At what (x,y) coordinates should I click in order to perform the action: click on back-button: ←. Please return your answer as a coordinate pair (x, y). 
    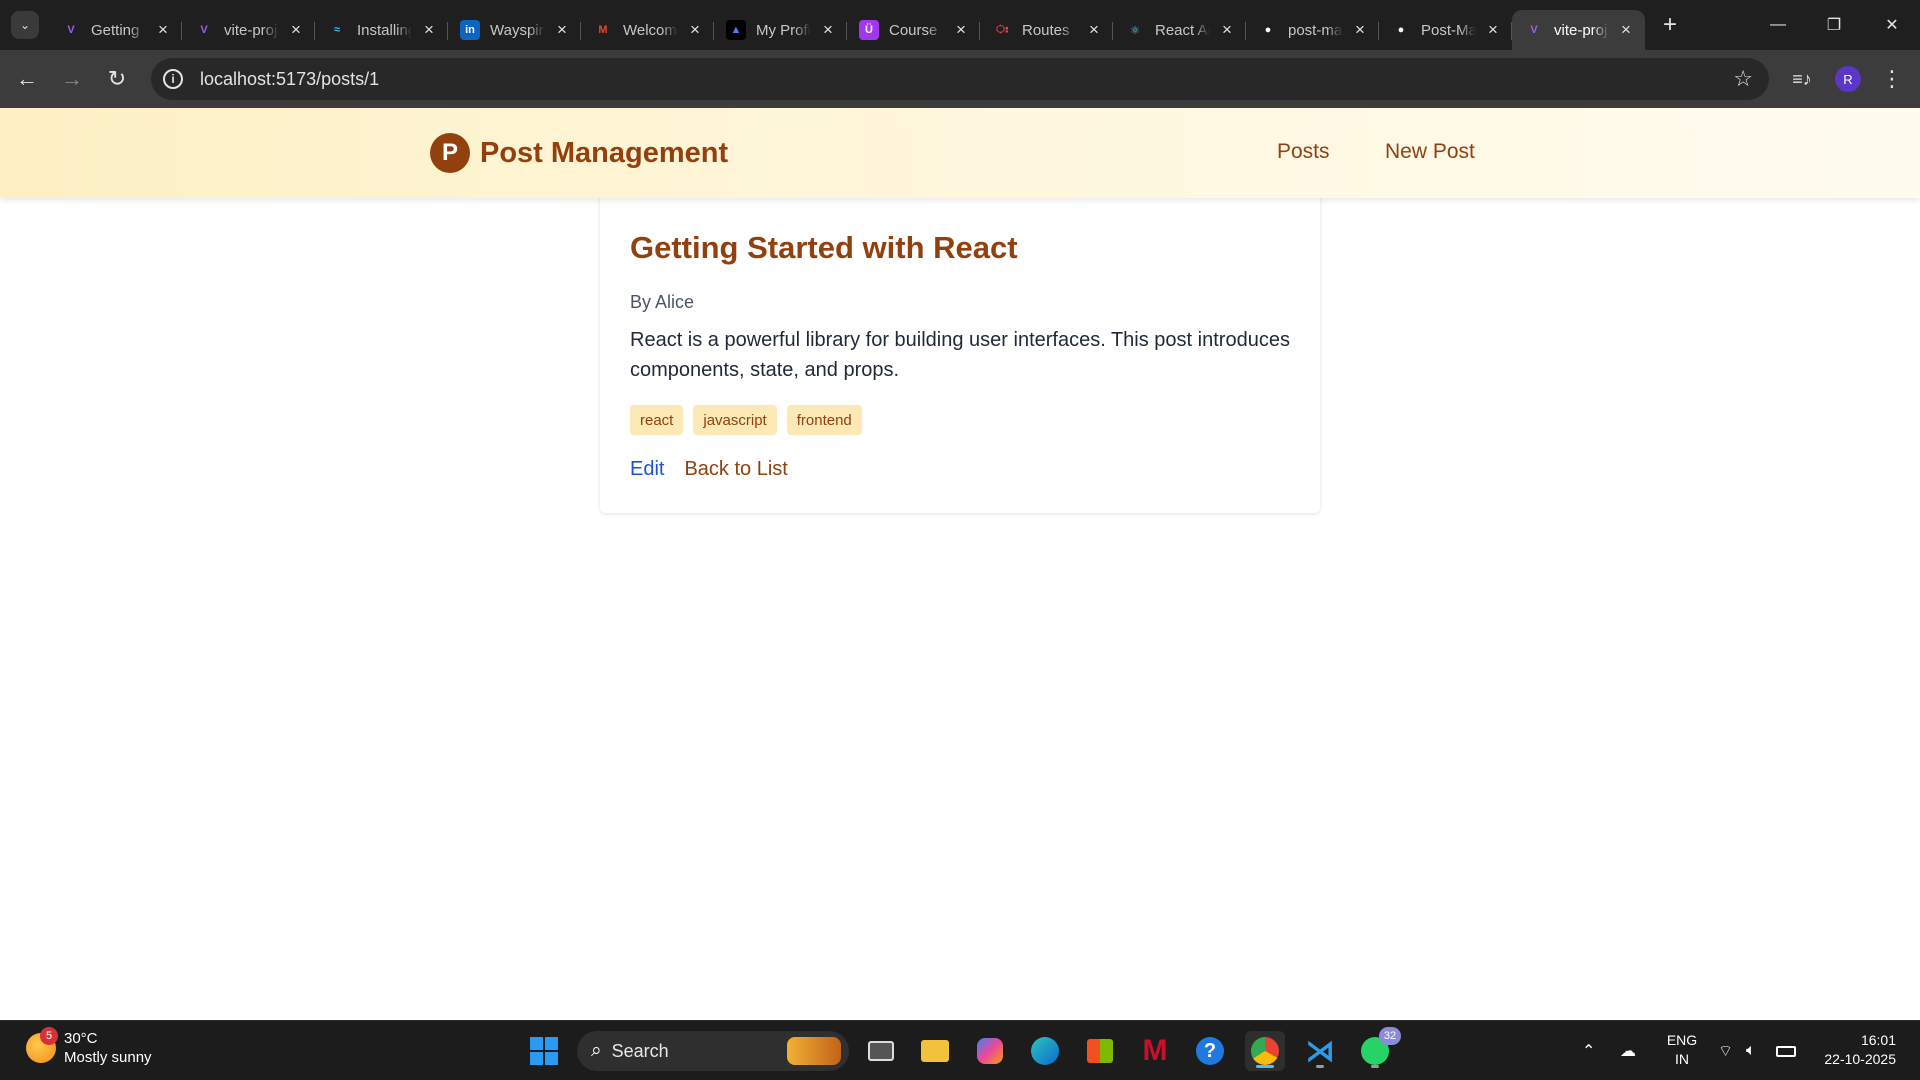
    Looking at the image, I should click on (27, 79).